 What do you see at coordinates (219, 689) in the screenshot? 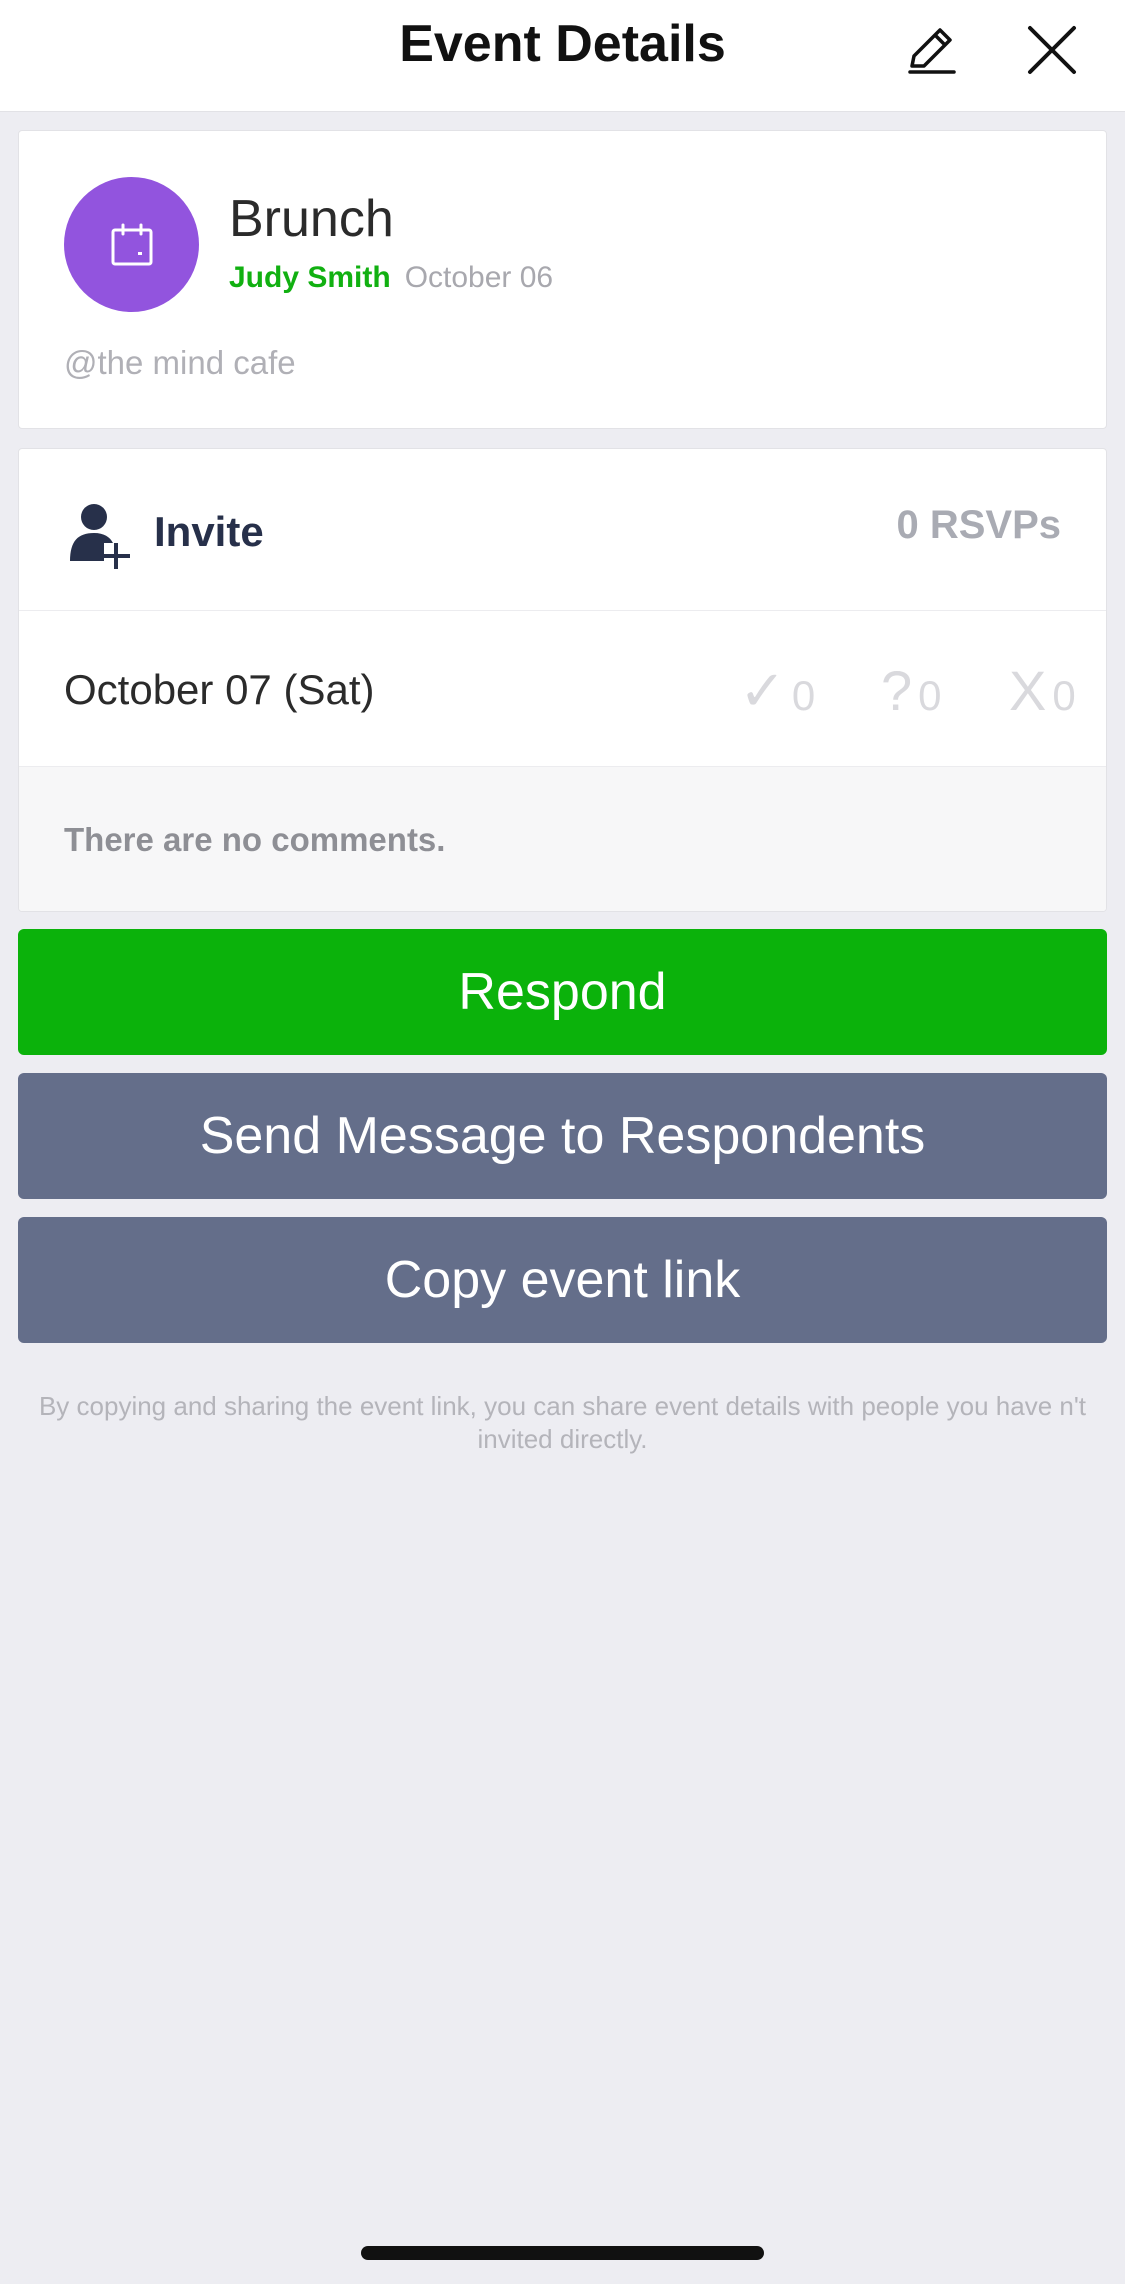
I see `event-date-label: October 07 (Sat)` at bounding box center [219, 689].